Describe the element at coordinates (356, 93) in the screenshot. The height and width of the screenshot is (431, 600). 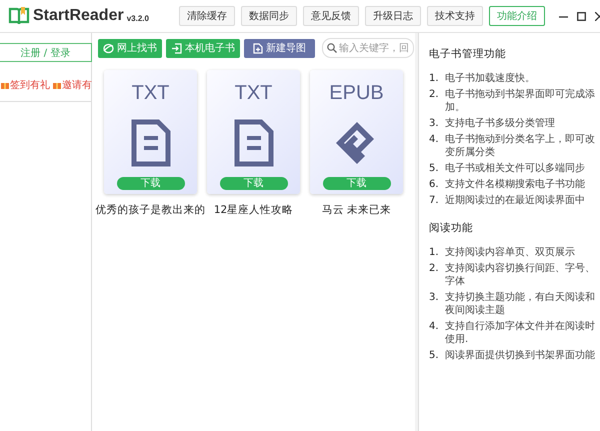
I see `format-label: EPUB` at that location.